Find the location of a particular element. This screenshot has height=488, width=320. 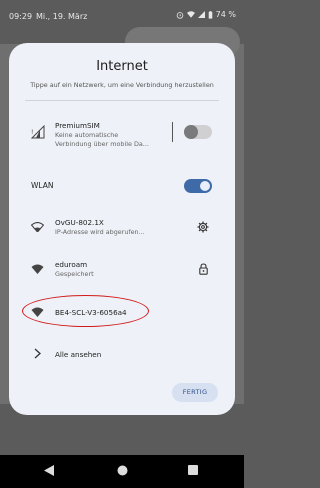

highlight-ellipse is located at coordinates (85, 311).